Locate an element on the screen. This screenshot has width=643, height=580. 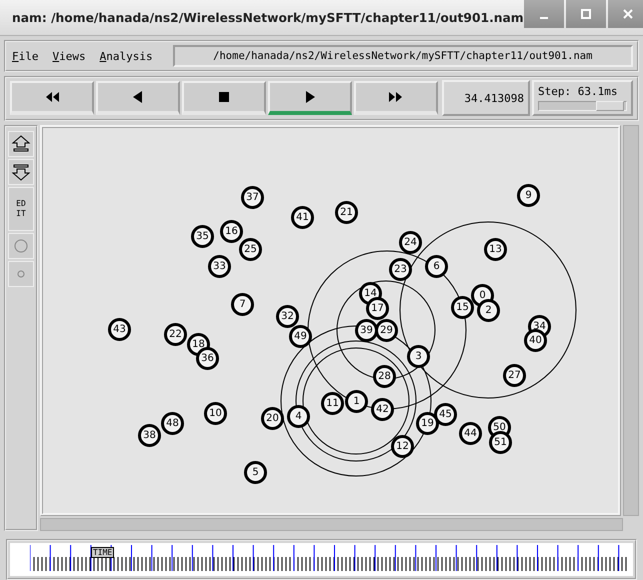
stop-icon is located at coordinates (224, 97).